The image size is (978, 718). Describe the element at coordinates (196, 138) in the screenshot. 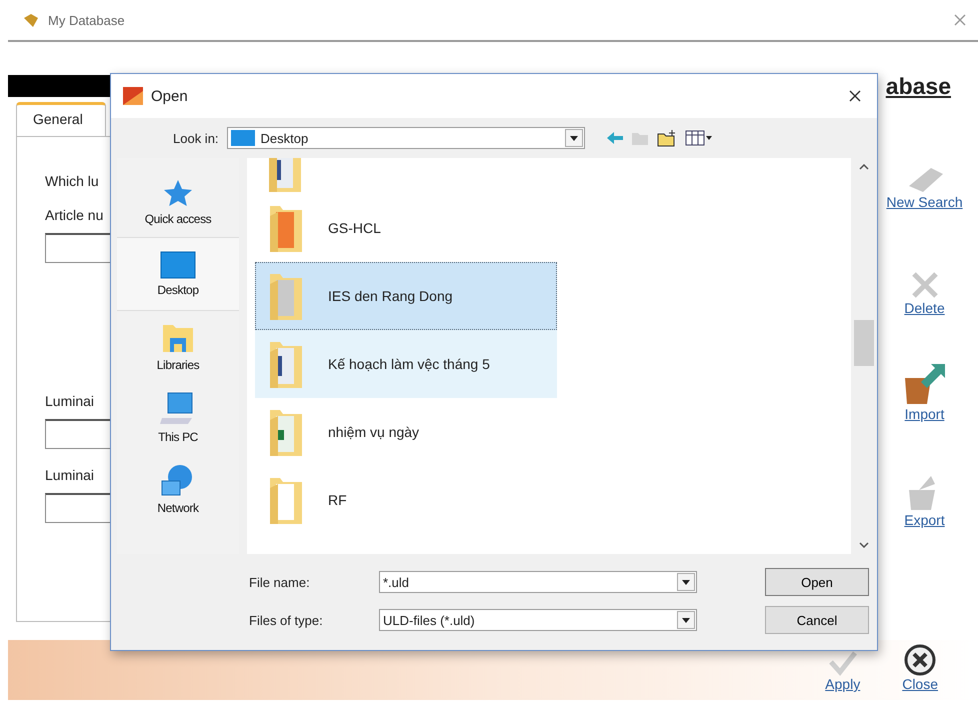

I see `look-in-label: Look in:` at that location.